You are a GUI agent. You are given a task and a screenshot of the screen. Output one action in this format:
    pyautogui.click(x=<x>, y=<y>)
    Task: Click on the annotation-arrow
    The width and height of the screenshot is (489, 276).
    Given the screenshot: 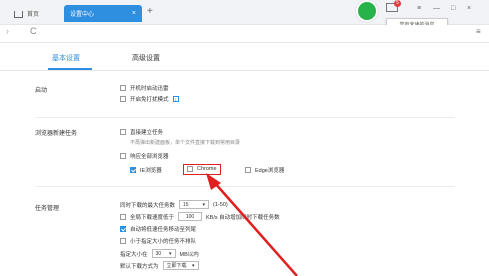 What is the action you would take?
    pyautogui.click(x=252, y=224)
    